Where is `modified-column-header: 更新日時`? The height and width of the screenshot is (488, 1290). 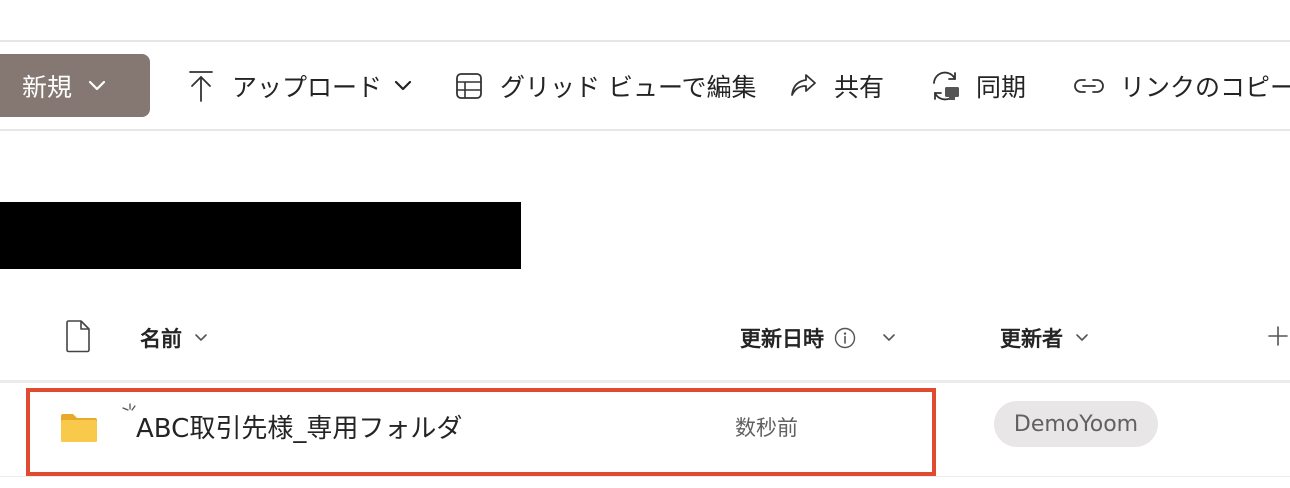
modified-column-header: 更新日時 is located at coordinates (818, 338).